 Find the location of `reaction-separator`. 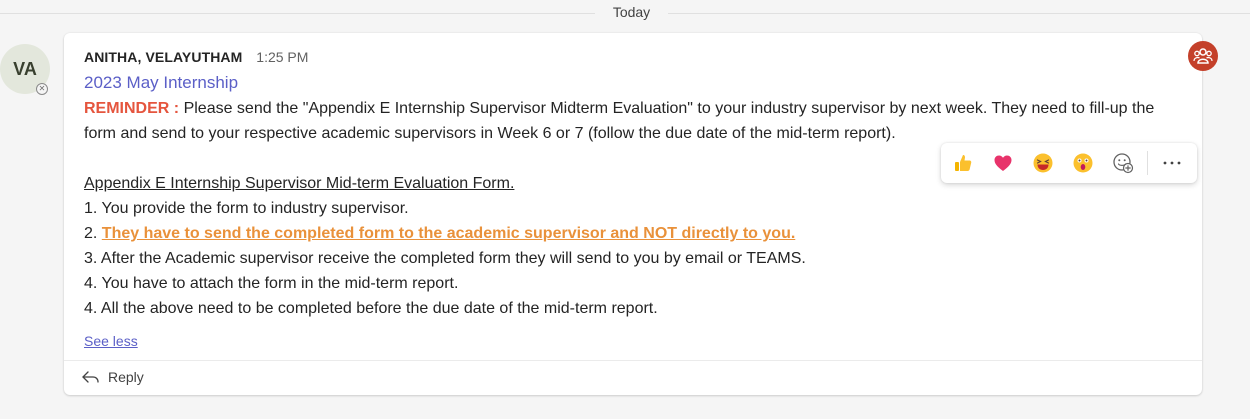

reaction-separator is located at coordinates (1147, 163).